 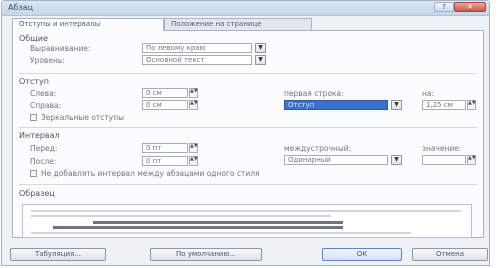 I want to click on level-dropdown-icon: ▼, so click(x=260, y=60).